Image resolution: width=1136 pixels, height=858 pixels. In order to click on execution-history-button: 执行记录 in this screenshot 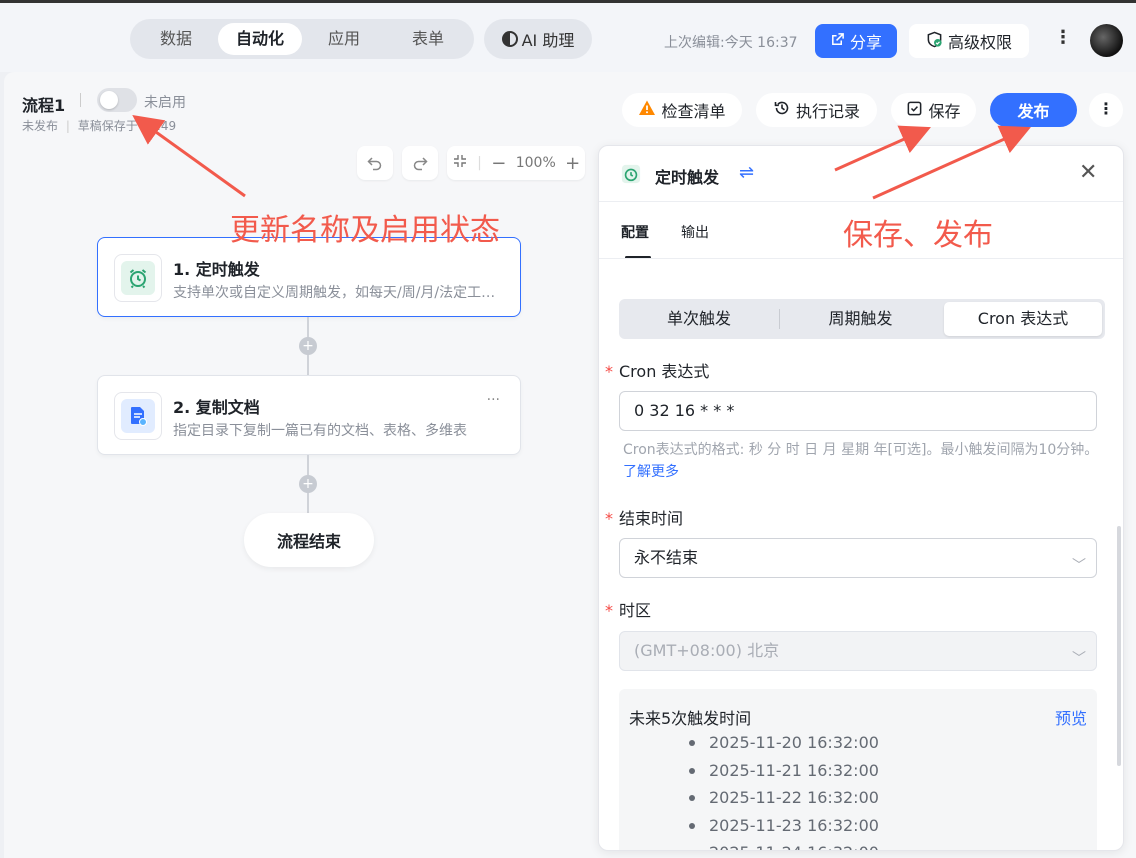, I will do `click(816, 110)`.